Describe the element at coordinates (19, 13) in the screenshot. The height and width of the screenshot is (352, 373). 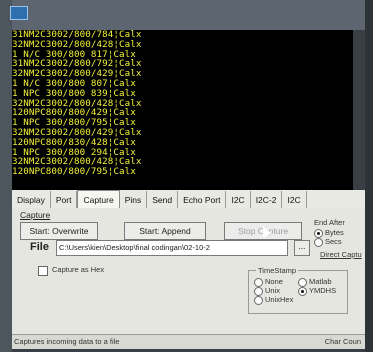
I see `app-icon` at that location.